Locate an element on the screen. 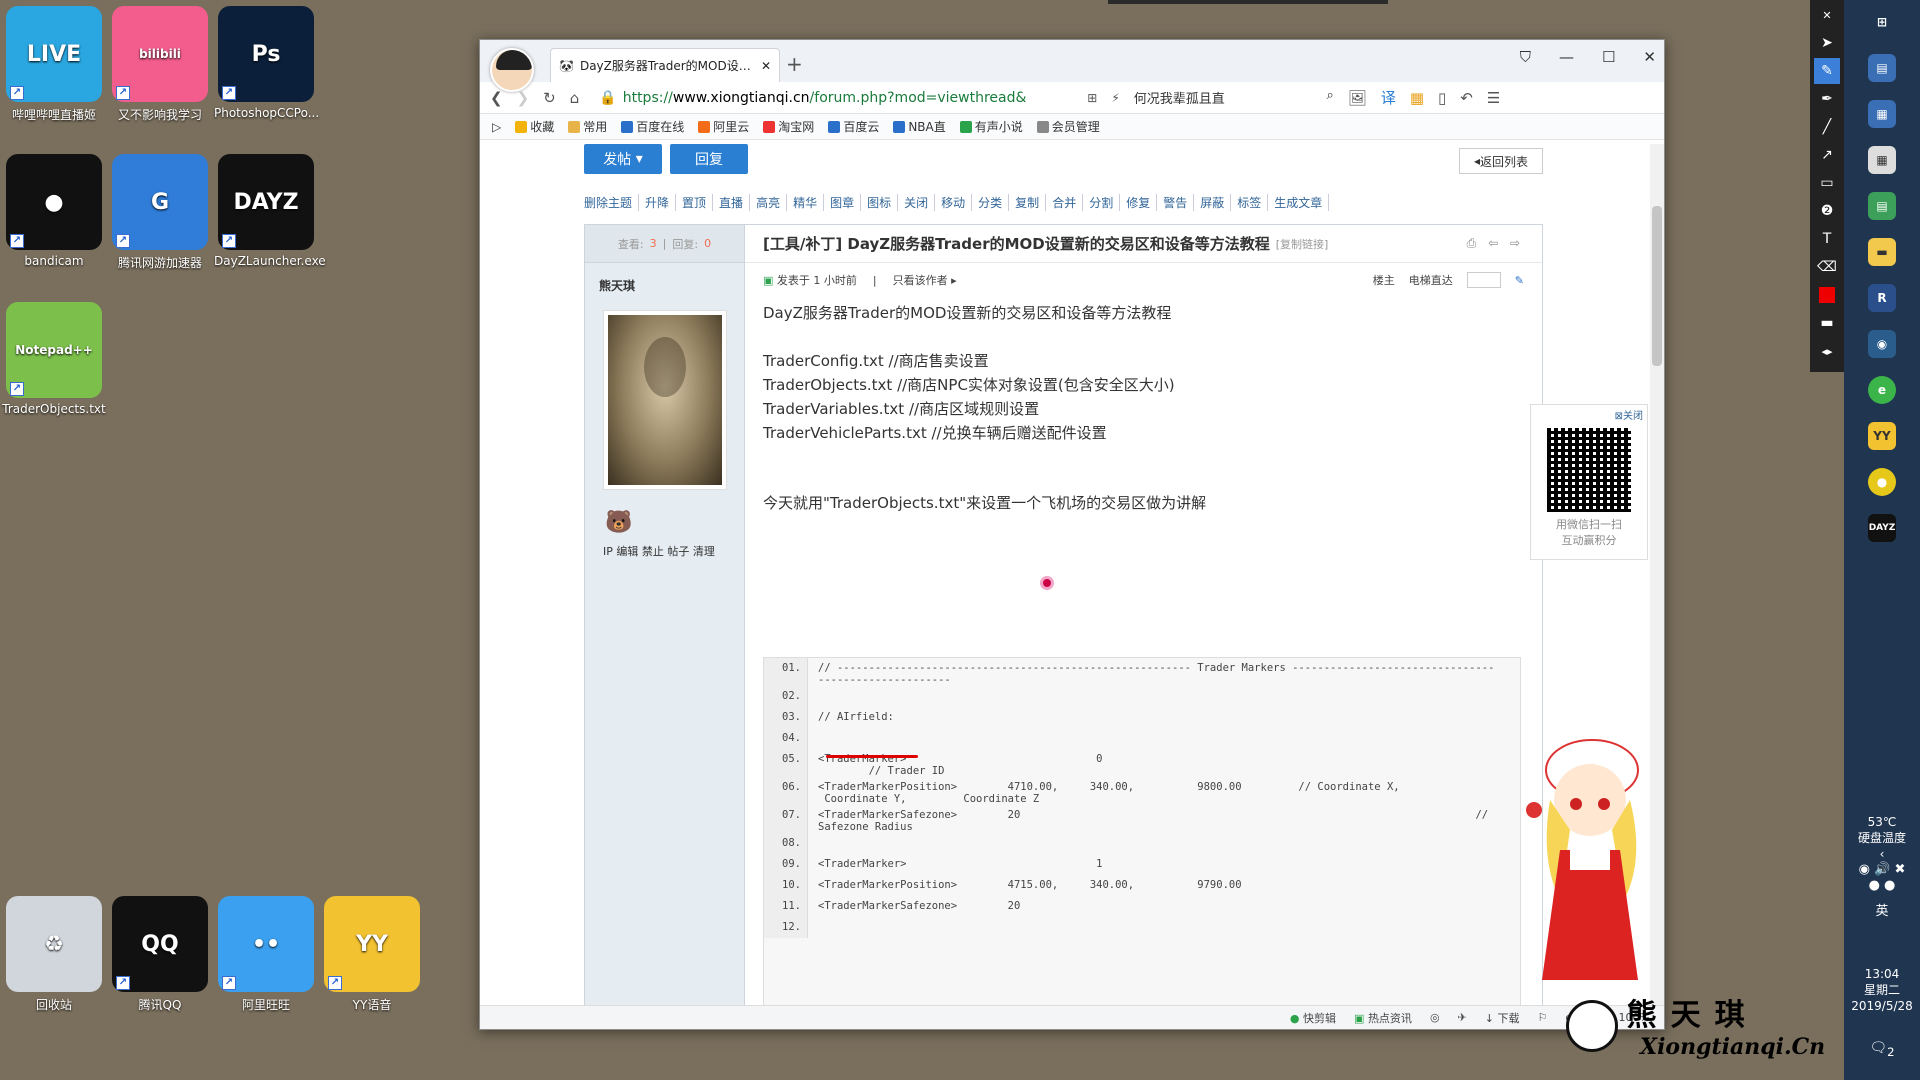 The height and width of the screenshot is (1080, 1920). rectangle-icon: ▭ is located at coordinates (1827, 183).